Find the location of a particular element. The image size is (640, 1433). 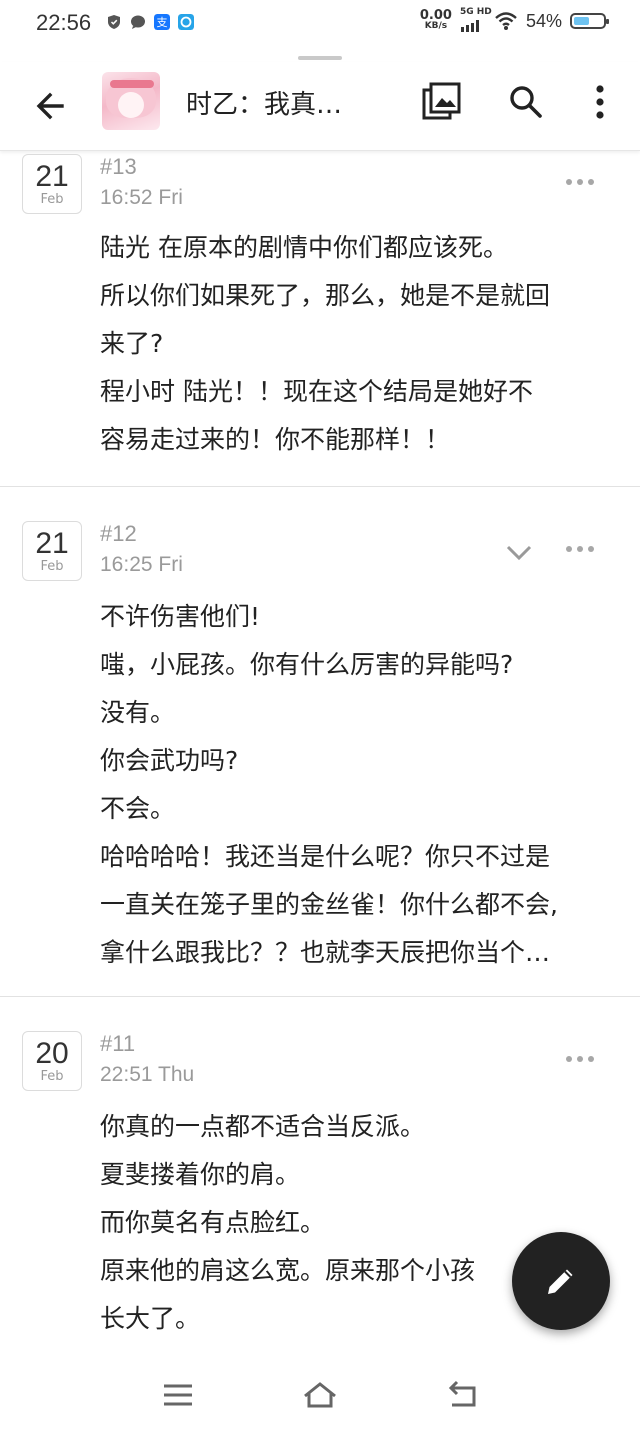

svg-text: 支 is located at coordinates (162, 22).